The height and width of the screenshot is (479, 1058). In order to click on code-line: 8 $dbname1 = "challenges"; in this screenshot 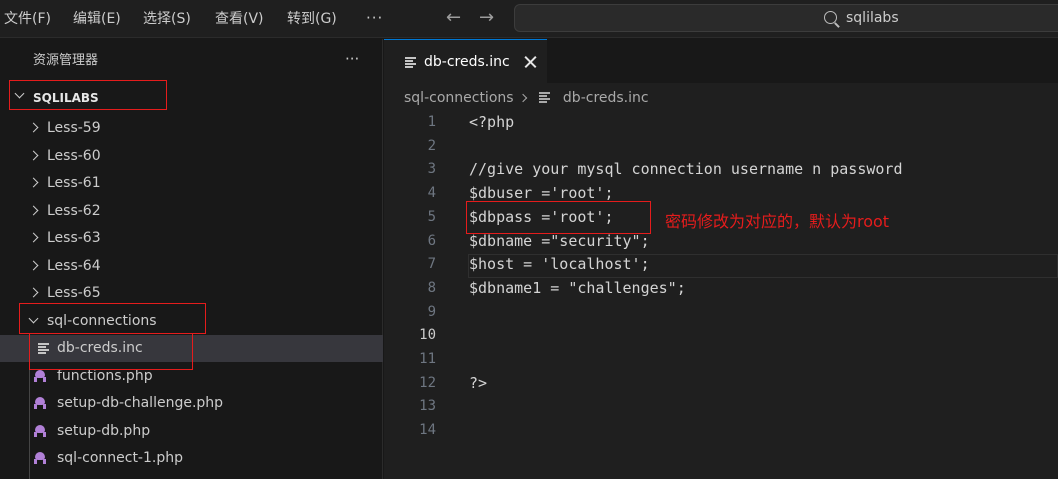, I will do `click(721, 289)`.